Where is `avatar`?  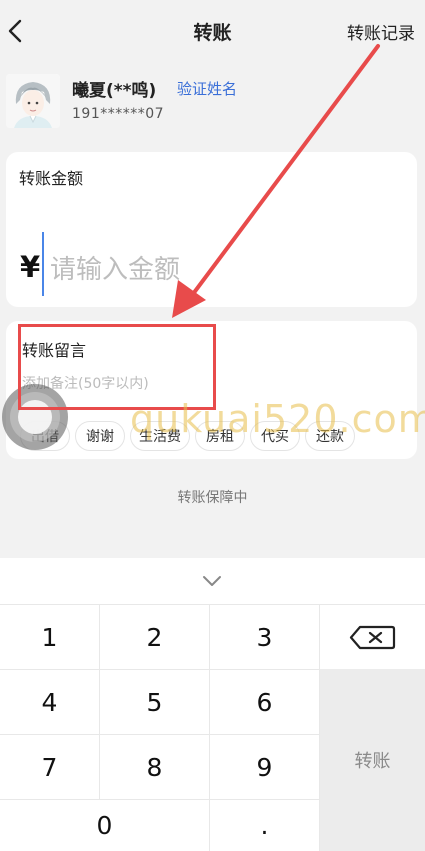
avatar is located at coordinates (33, 101).